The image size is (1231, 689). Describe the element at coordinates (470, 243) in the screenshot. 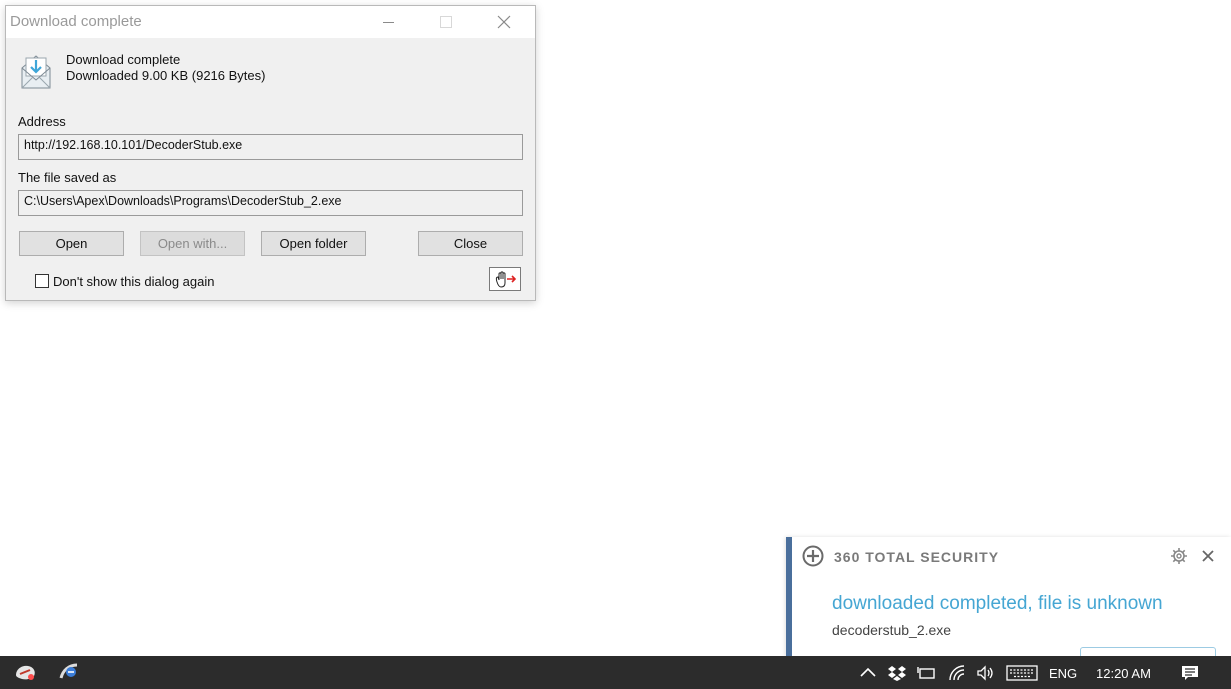

I see `close-button: Close` at that location.